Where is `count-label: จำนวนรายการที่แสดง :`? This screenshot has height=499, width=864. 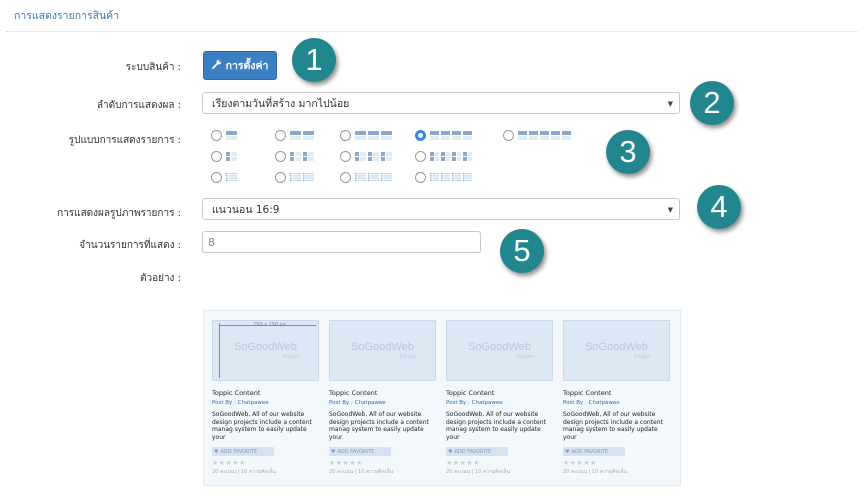 count-label: จำนวนรายการที่แสดง : is located at coordinates (130, 245).